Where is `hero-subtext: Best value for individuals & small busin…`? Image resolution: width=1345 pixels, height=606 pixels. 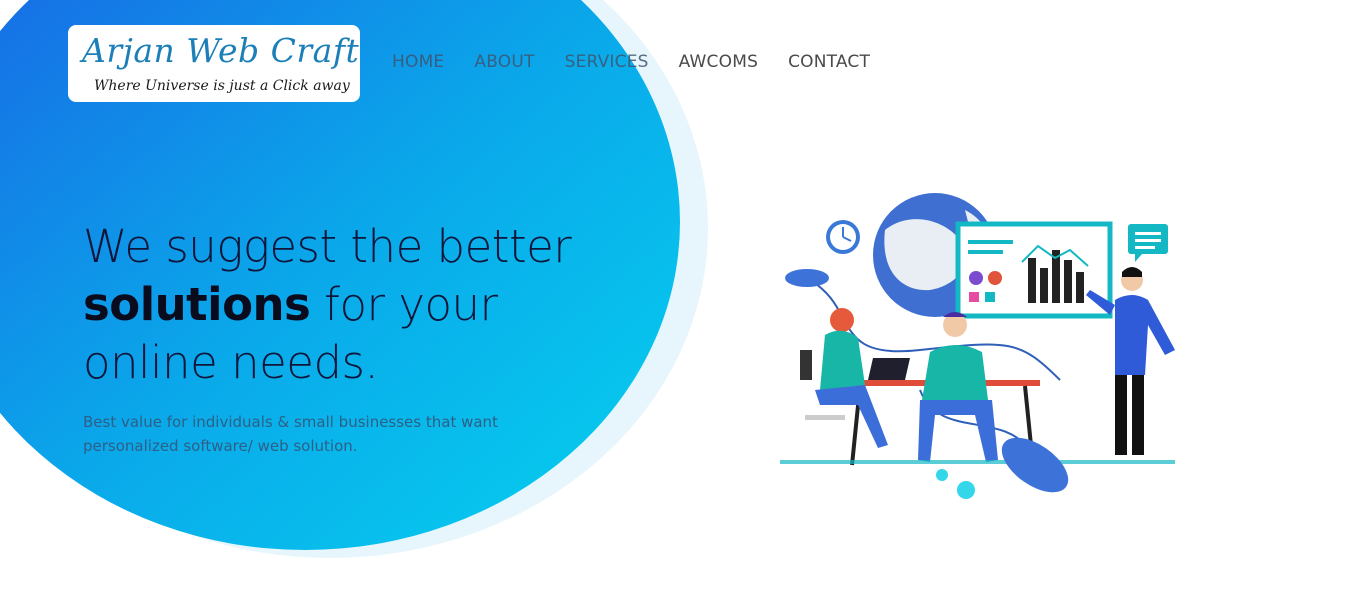 hero-subtext: Best value for individuals & small busin… is located at coordinates (290, 434).